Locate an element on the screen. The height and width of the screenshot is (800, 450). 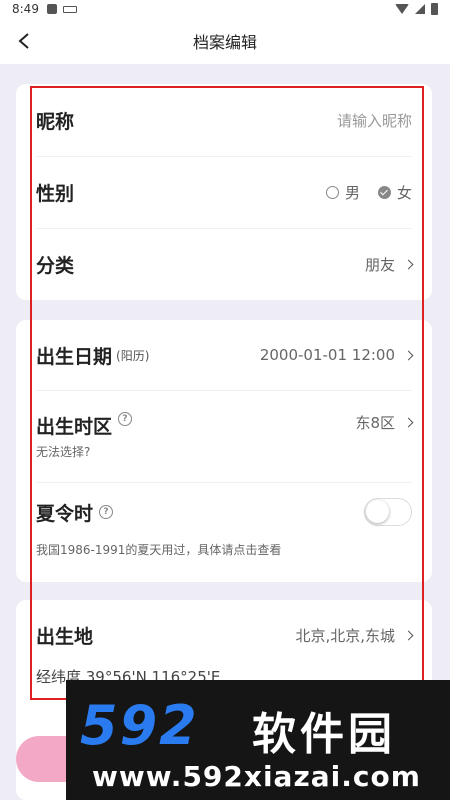
nav-bar: 档案编辑 is located at coordinates (225, 41).